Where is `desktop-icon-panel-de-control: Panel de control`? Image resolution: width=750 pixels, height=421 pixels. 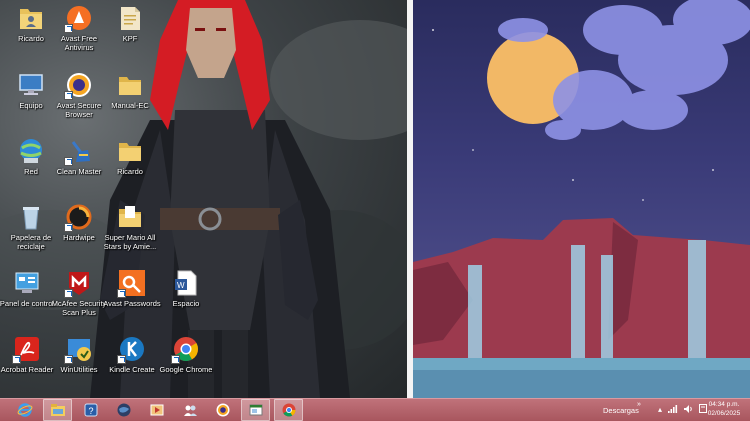 desktop-icon-panel-de-control: Panel de control is located at coordinates (28, 288).